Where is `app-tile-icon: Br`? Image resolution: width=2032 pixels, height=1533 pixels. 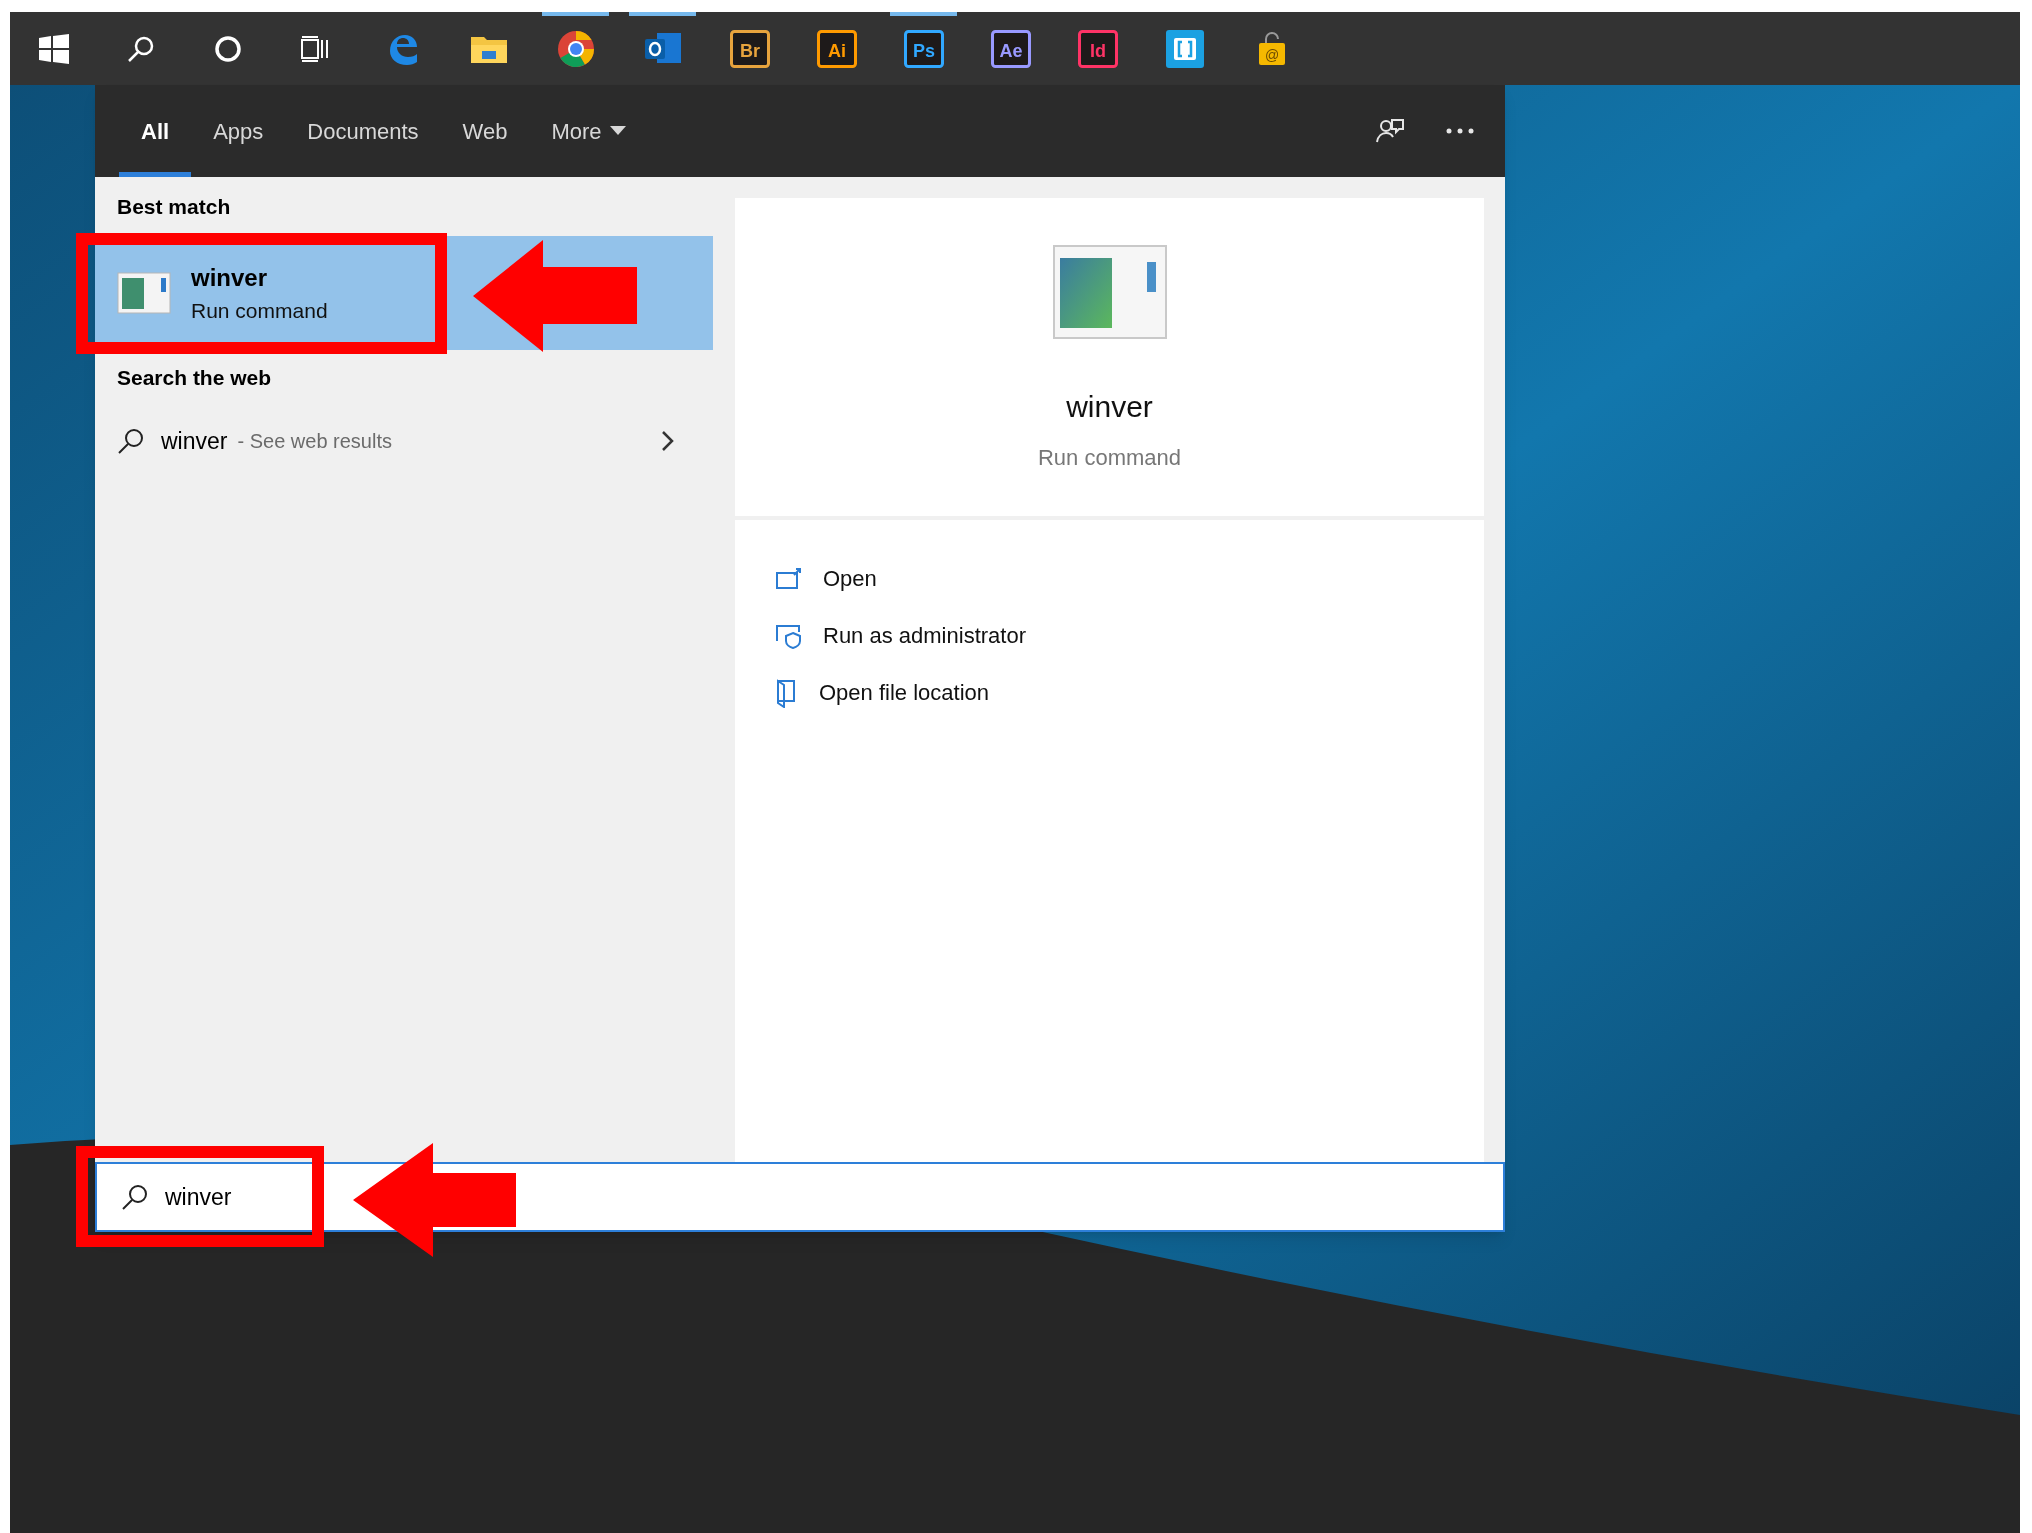 app-tile-icon: Br is located at coordinates (749, 48).